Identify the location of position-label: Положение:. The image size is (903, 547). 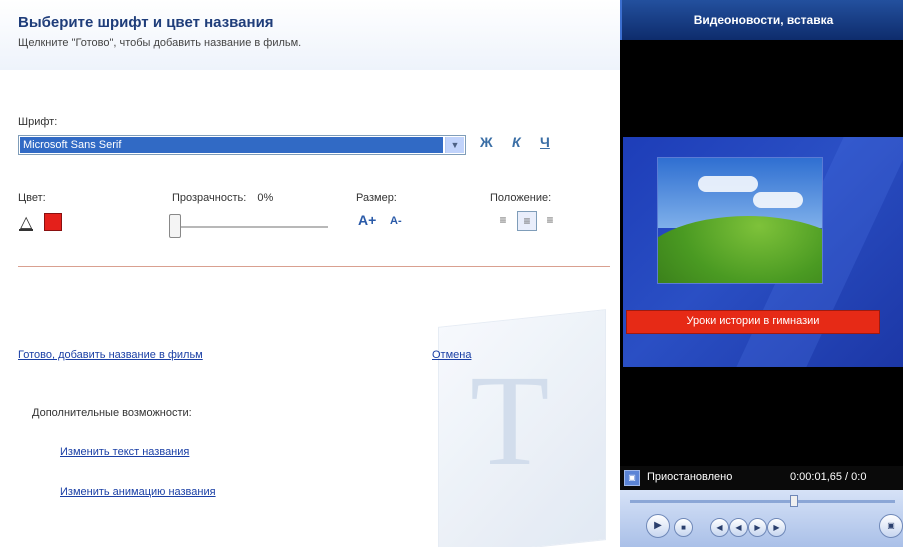
(521, 198).